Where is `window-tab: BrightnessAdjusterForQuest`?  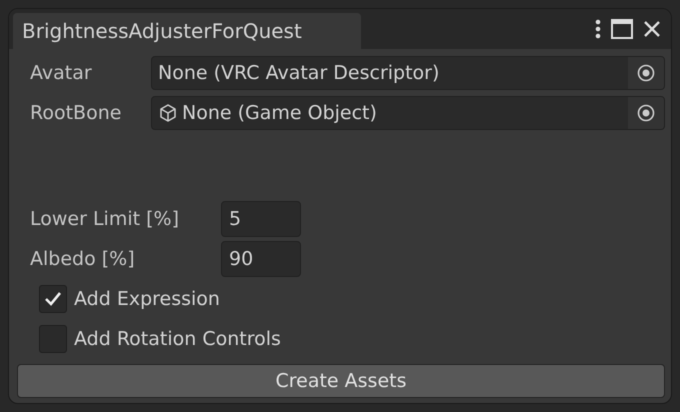 window-tab: BrightnessAdjusterForQuest is located at coordinates (187, 31).